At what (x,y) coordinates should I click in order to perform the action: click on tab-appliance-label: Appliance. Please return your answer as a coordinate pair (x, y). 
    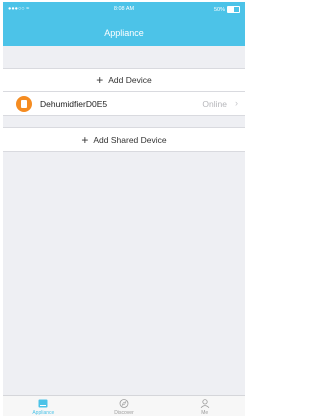
    Looking at the image, I should click on (43, 413).